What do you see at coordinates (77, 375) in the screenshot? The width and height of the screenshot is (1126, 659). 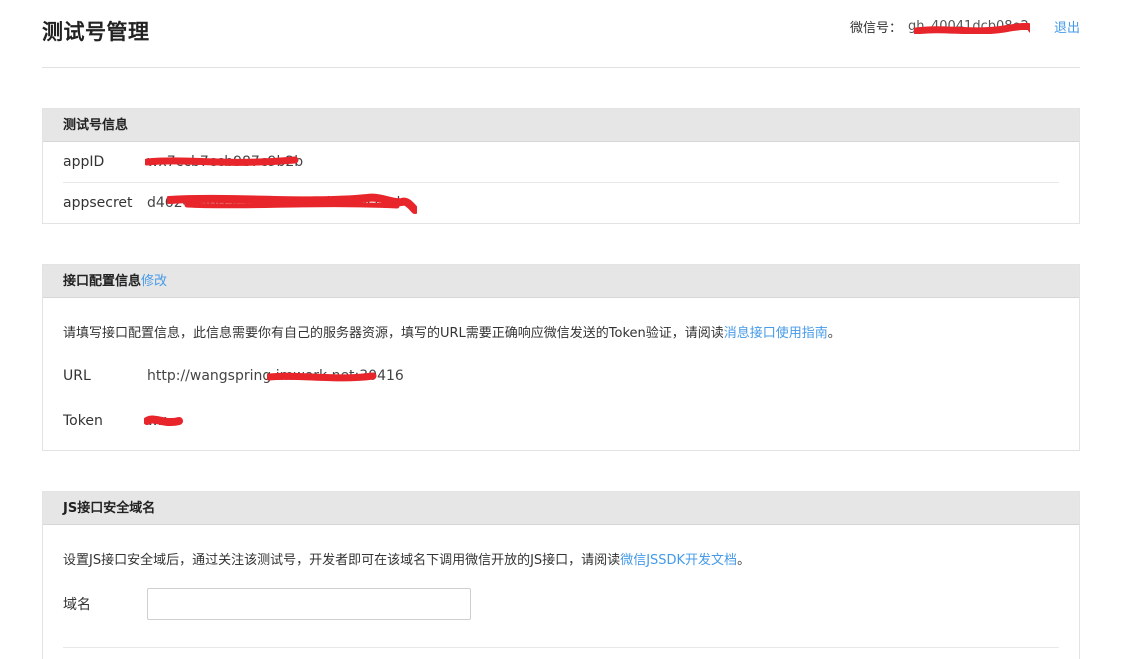 I see `url-label: URL` at bounding box center [77, 375].